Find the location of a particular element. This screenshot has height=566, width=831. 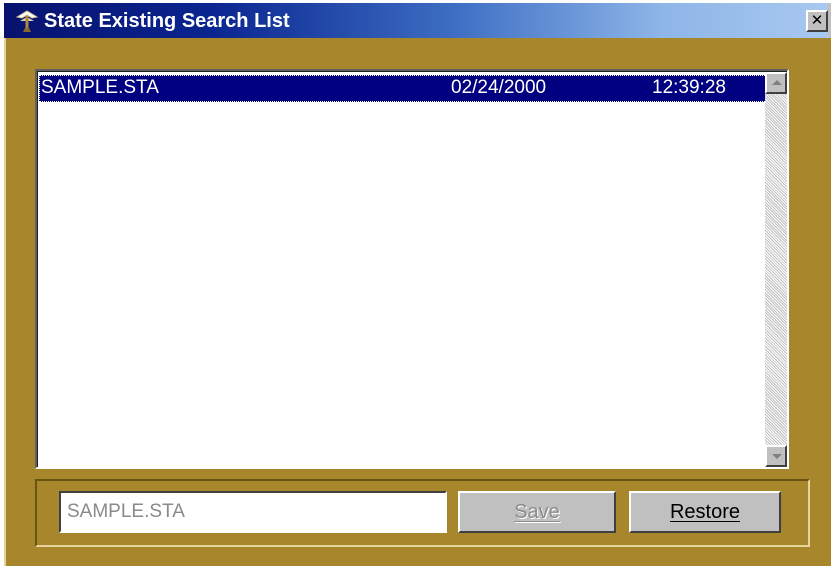

window-title: State Existing Search List is located at coordinates (167, 21).